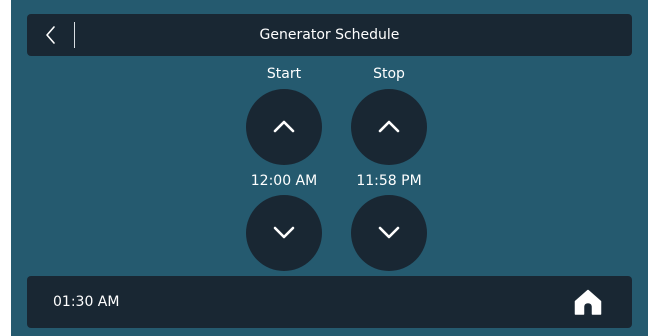 Image resolution: width=659 pixels, height=336 pixels. I want to click on stop-label: Stop, so click(389, 74).